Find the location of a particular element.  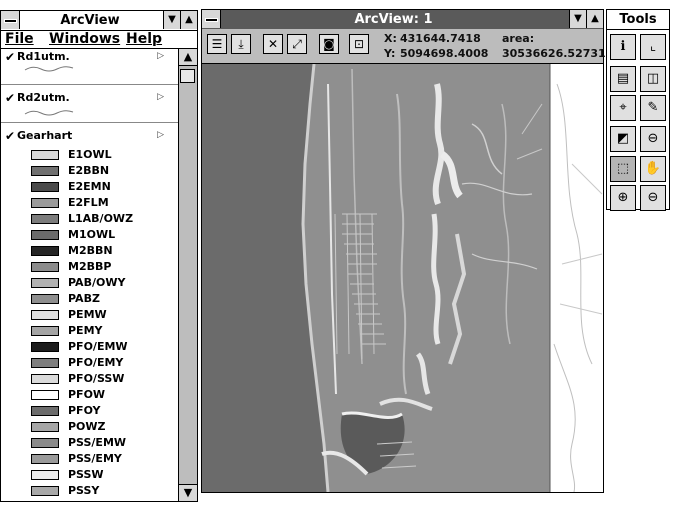

camera-icon: ◙ is located at coordinates (329, 44).